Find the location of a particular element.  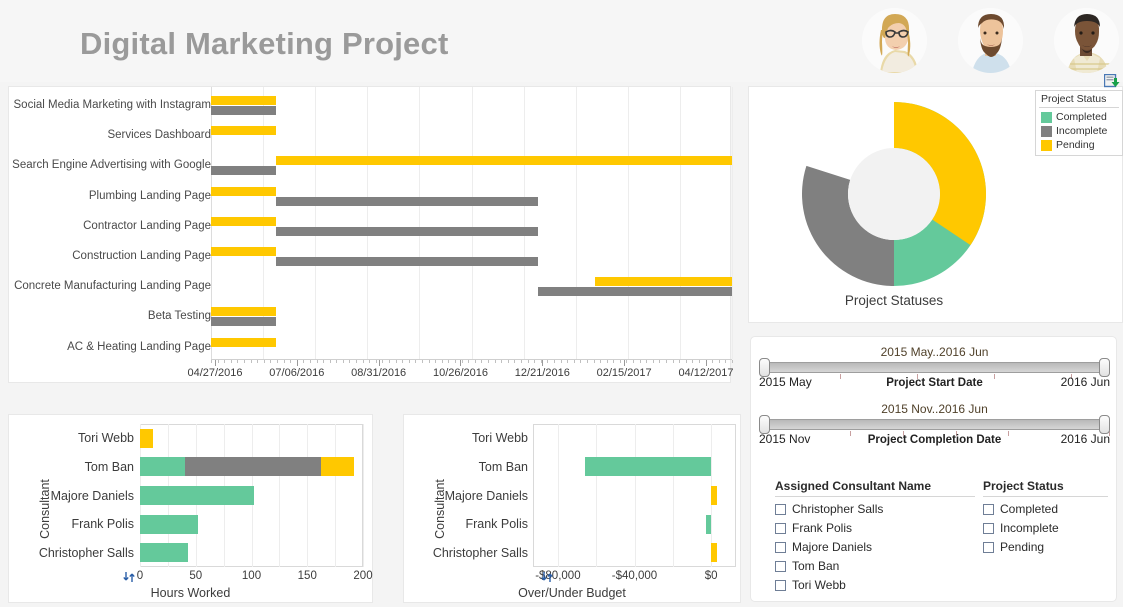

filter-checkbox-row: Christopher Salls is located at coordinates (875, 509).